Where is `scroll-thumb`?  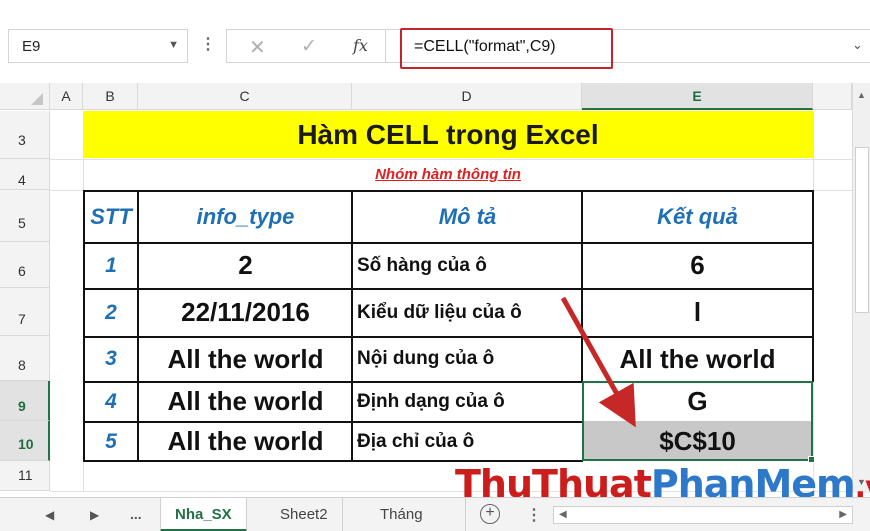 scroll-thumb is located at coordinates (862, 230).